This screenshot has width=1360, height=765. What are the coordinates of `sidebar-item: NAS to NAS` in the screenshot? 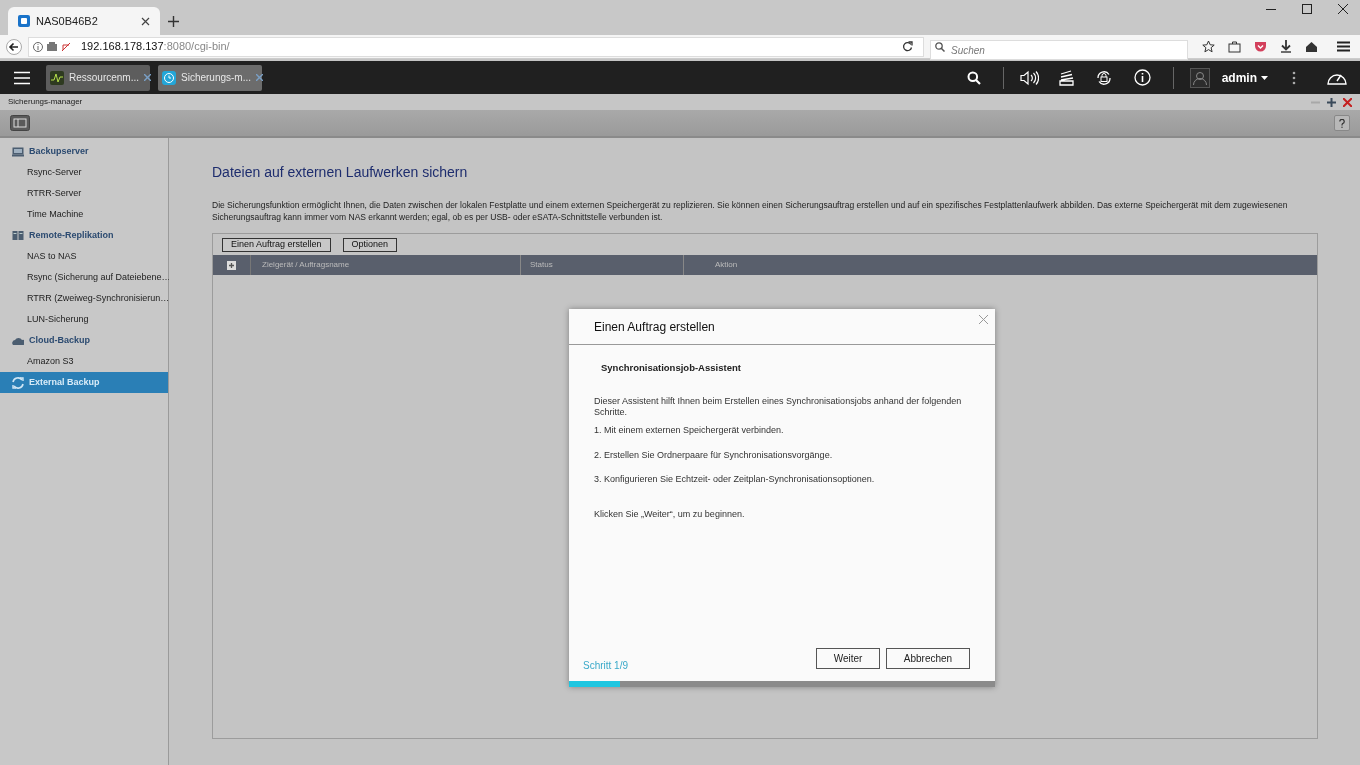 It's located at (84, 256).